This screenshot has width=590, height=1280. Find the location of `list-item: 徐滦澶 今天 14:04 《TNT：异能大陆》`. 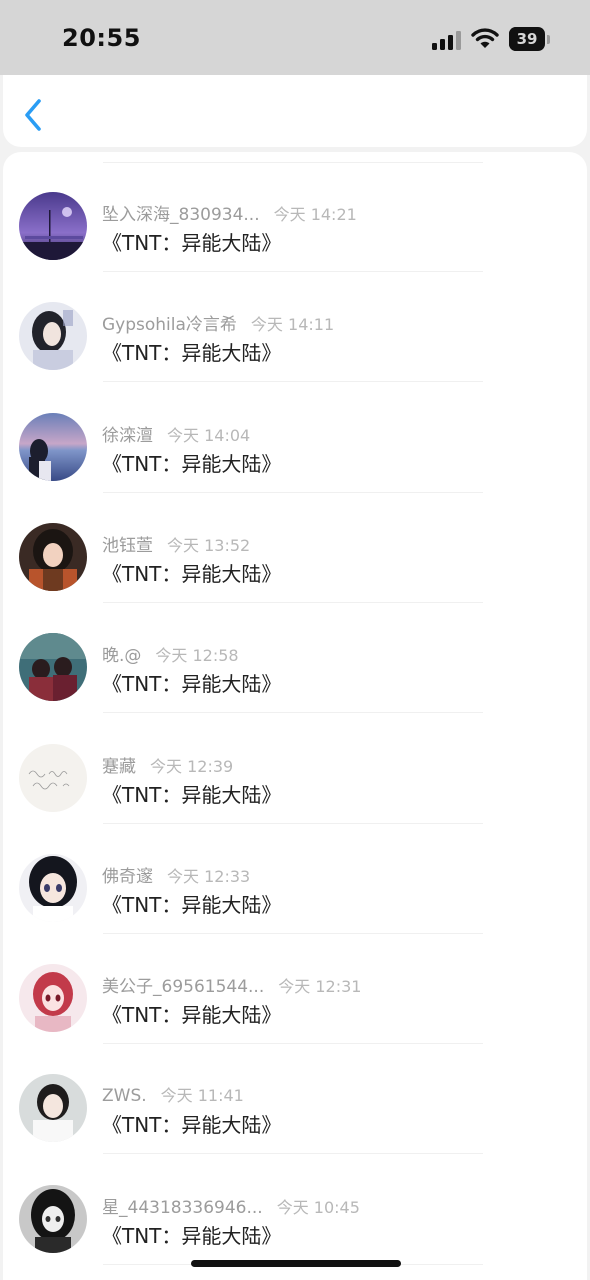

list-item: 徐滦澶 今天 14:04 《TNT：异能大陆》 is located at coordinates (295, 438).